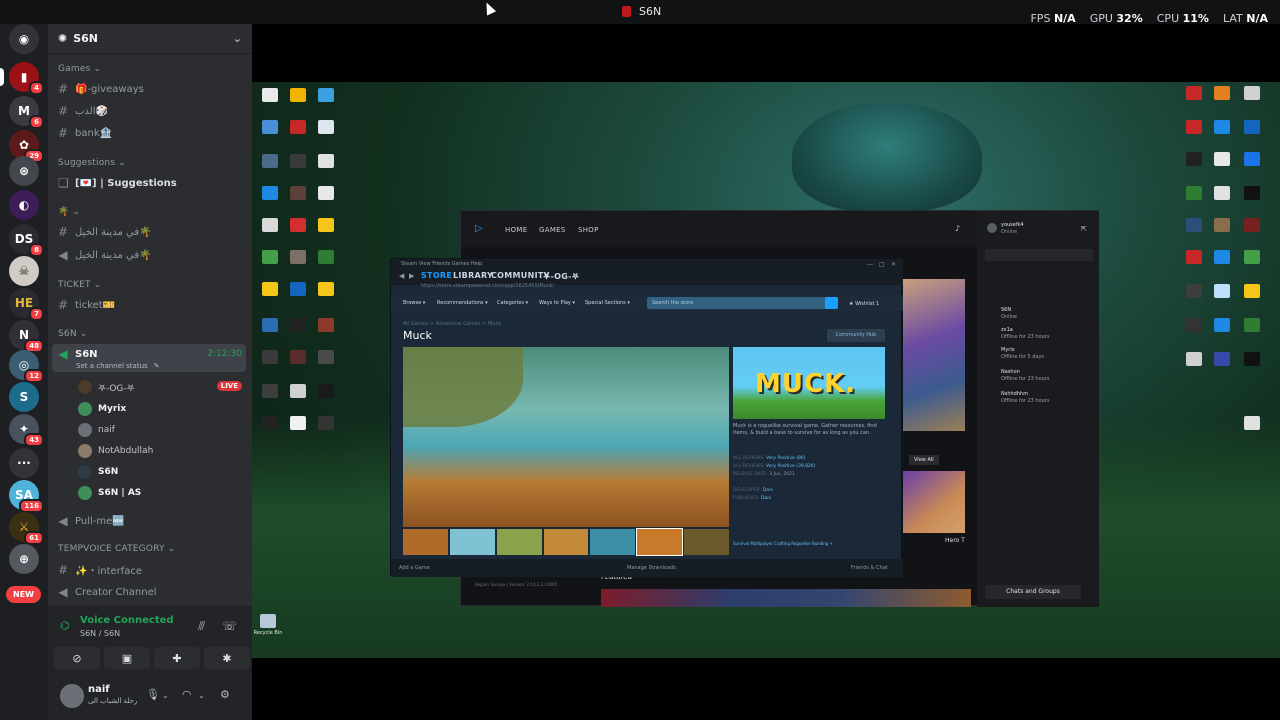 Image resolution: width=1280 pixels, height=720 pixels. Describe the element at coordinates (153, 694) in the screenshot. I see `microphone-icon: 🎙` at that location.